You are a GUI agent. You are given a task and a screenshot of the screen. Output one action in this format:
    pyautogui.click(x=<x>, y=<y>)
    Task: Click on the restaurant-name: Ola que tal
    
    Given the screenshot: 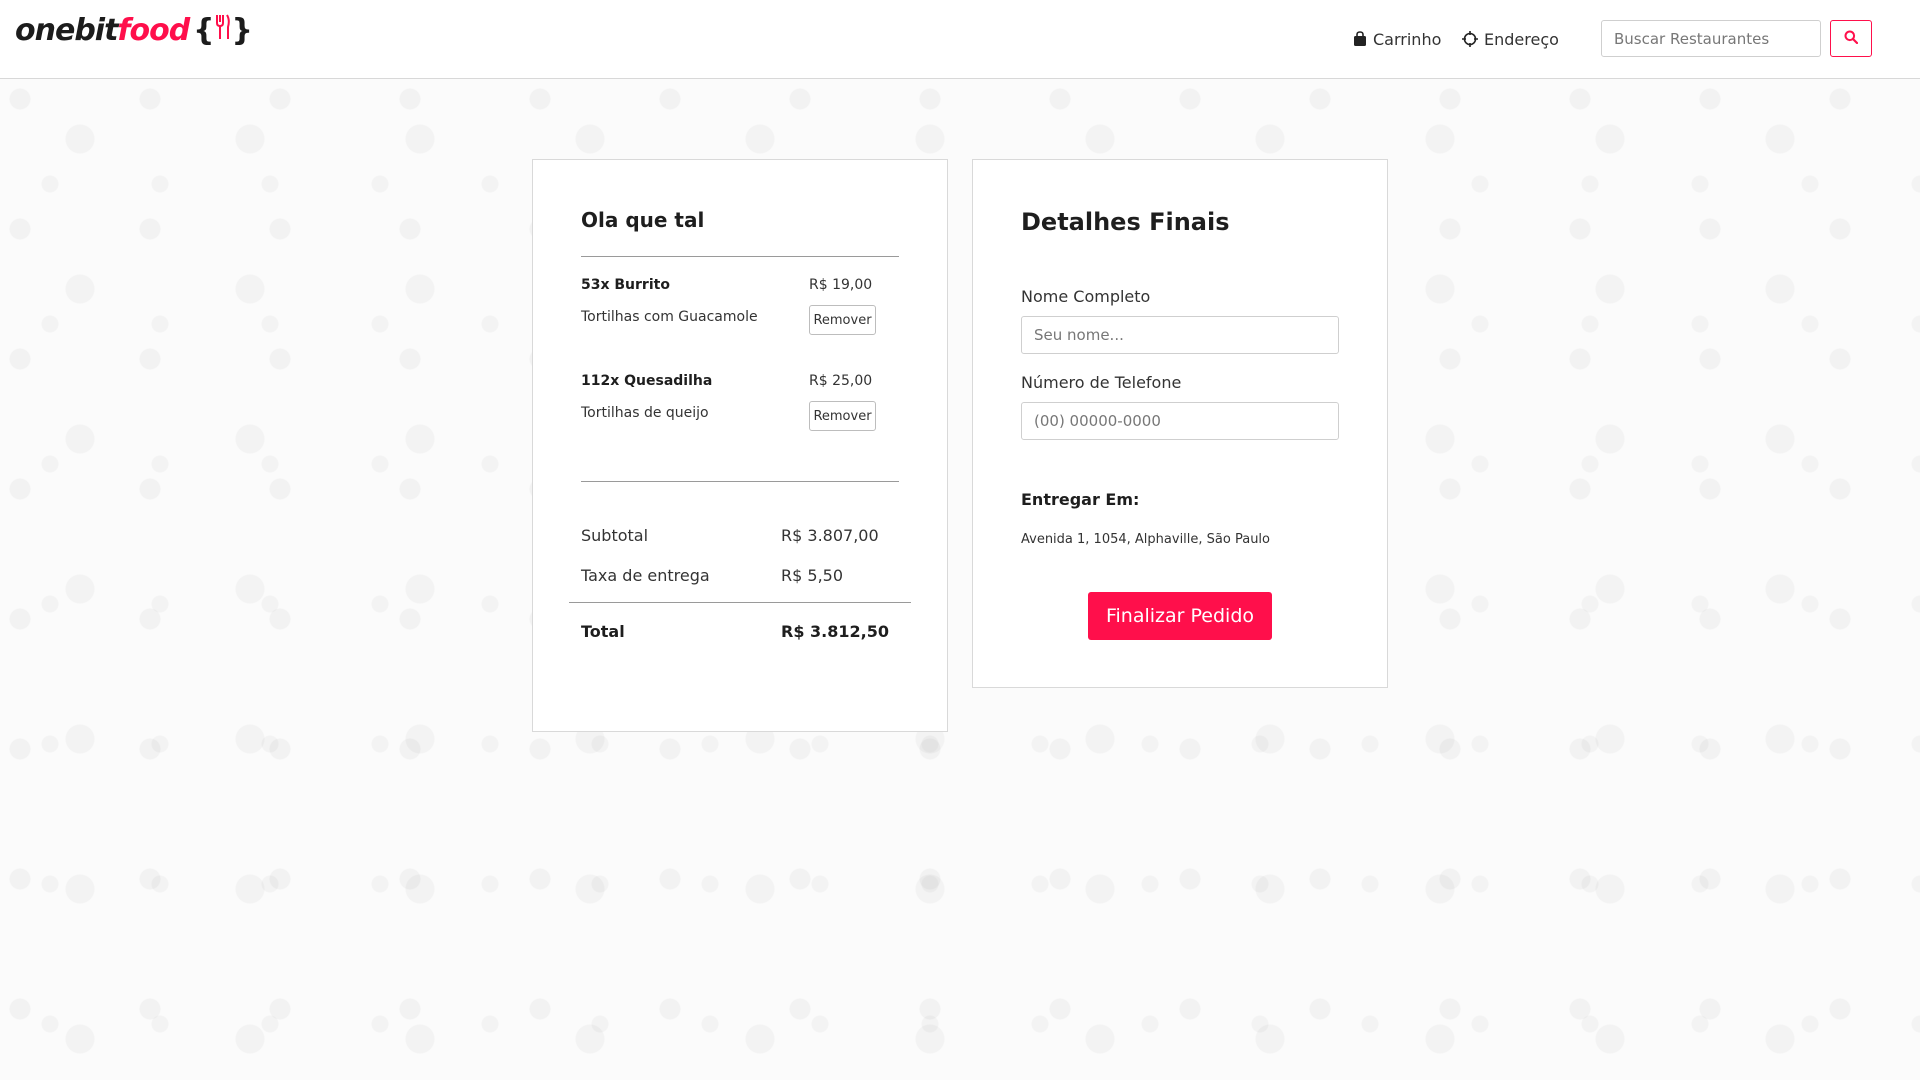 What is the action you would take?
    pyautogui.click(x=643, y=220)
    